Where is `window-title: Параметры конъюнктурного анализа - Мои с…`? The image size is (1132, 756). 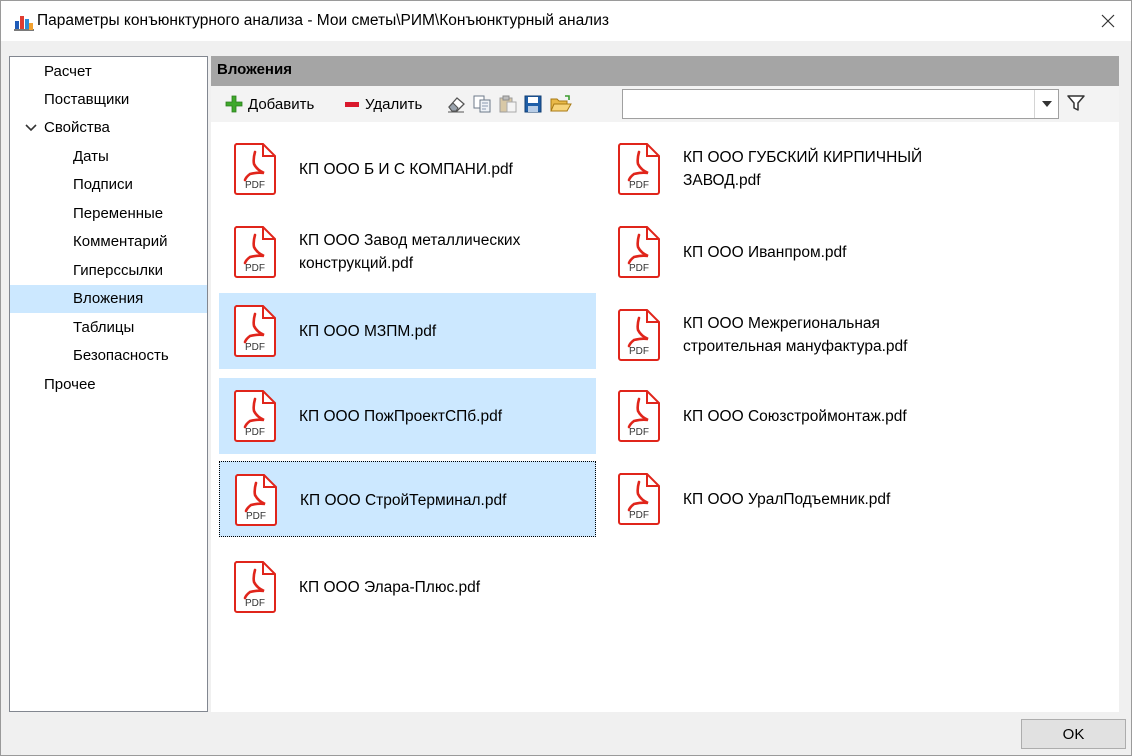 window-title: Параметры конъюнктурного анализа - Мои с… is located at coordinates (323, 20).